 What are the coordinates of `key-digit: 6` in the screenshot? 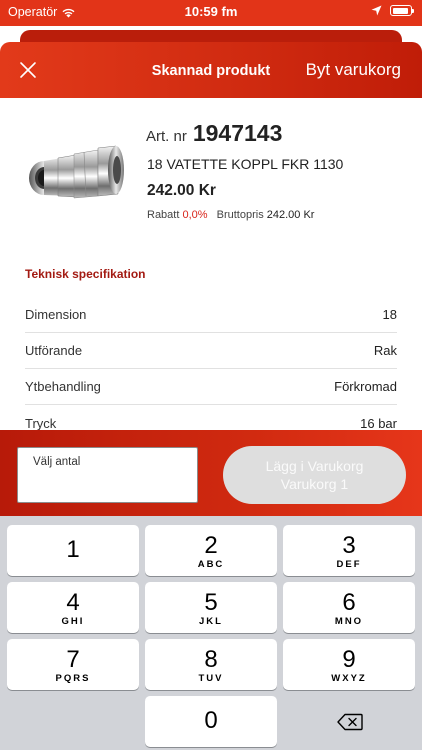 It's located at (349, 602).